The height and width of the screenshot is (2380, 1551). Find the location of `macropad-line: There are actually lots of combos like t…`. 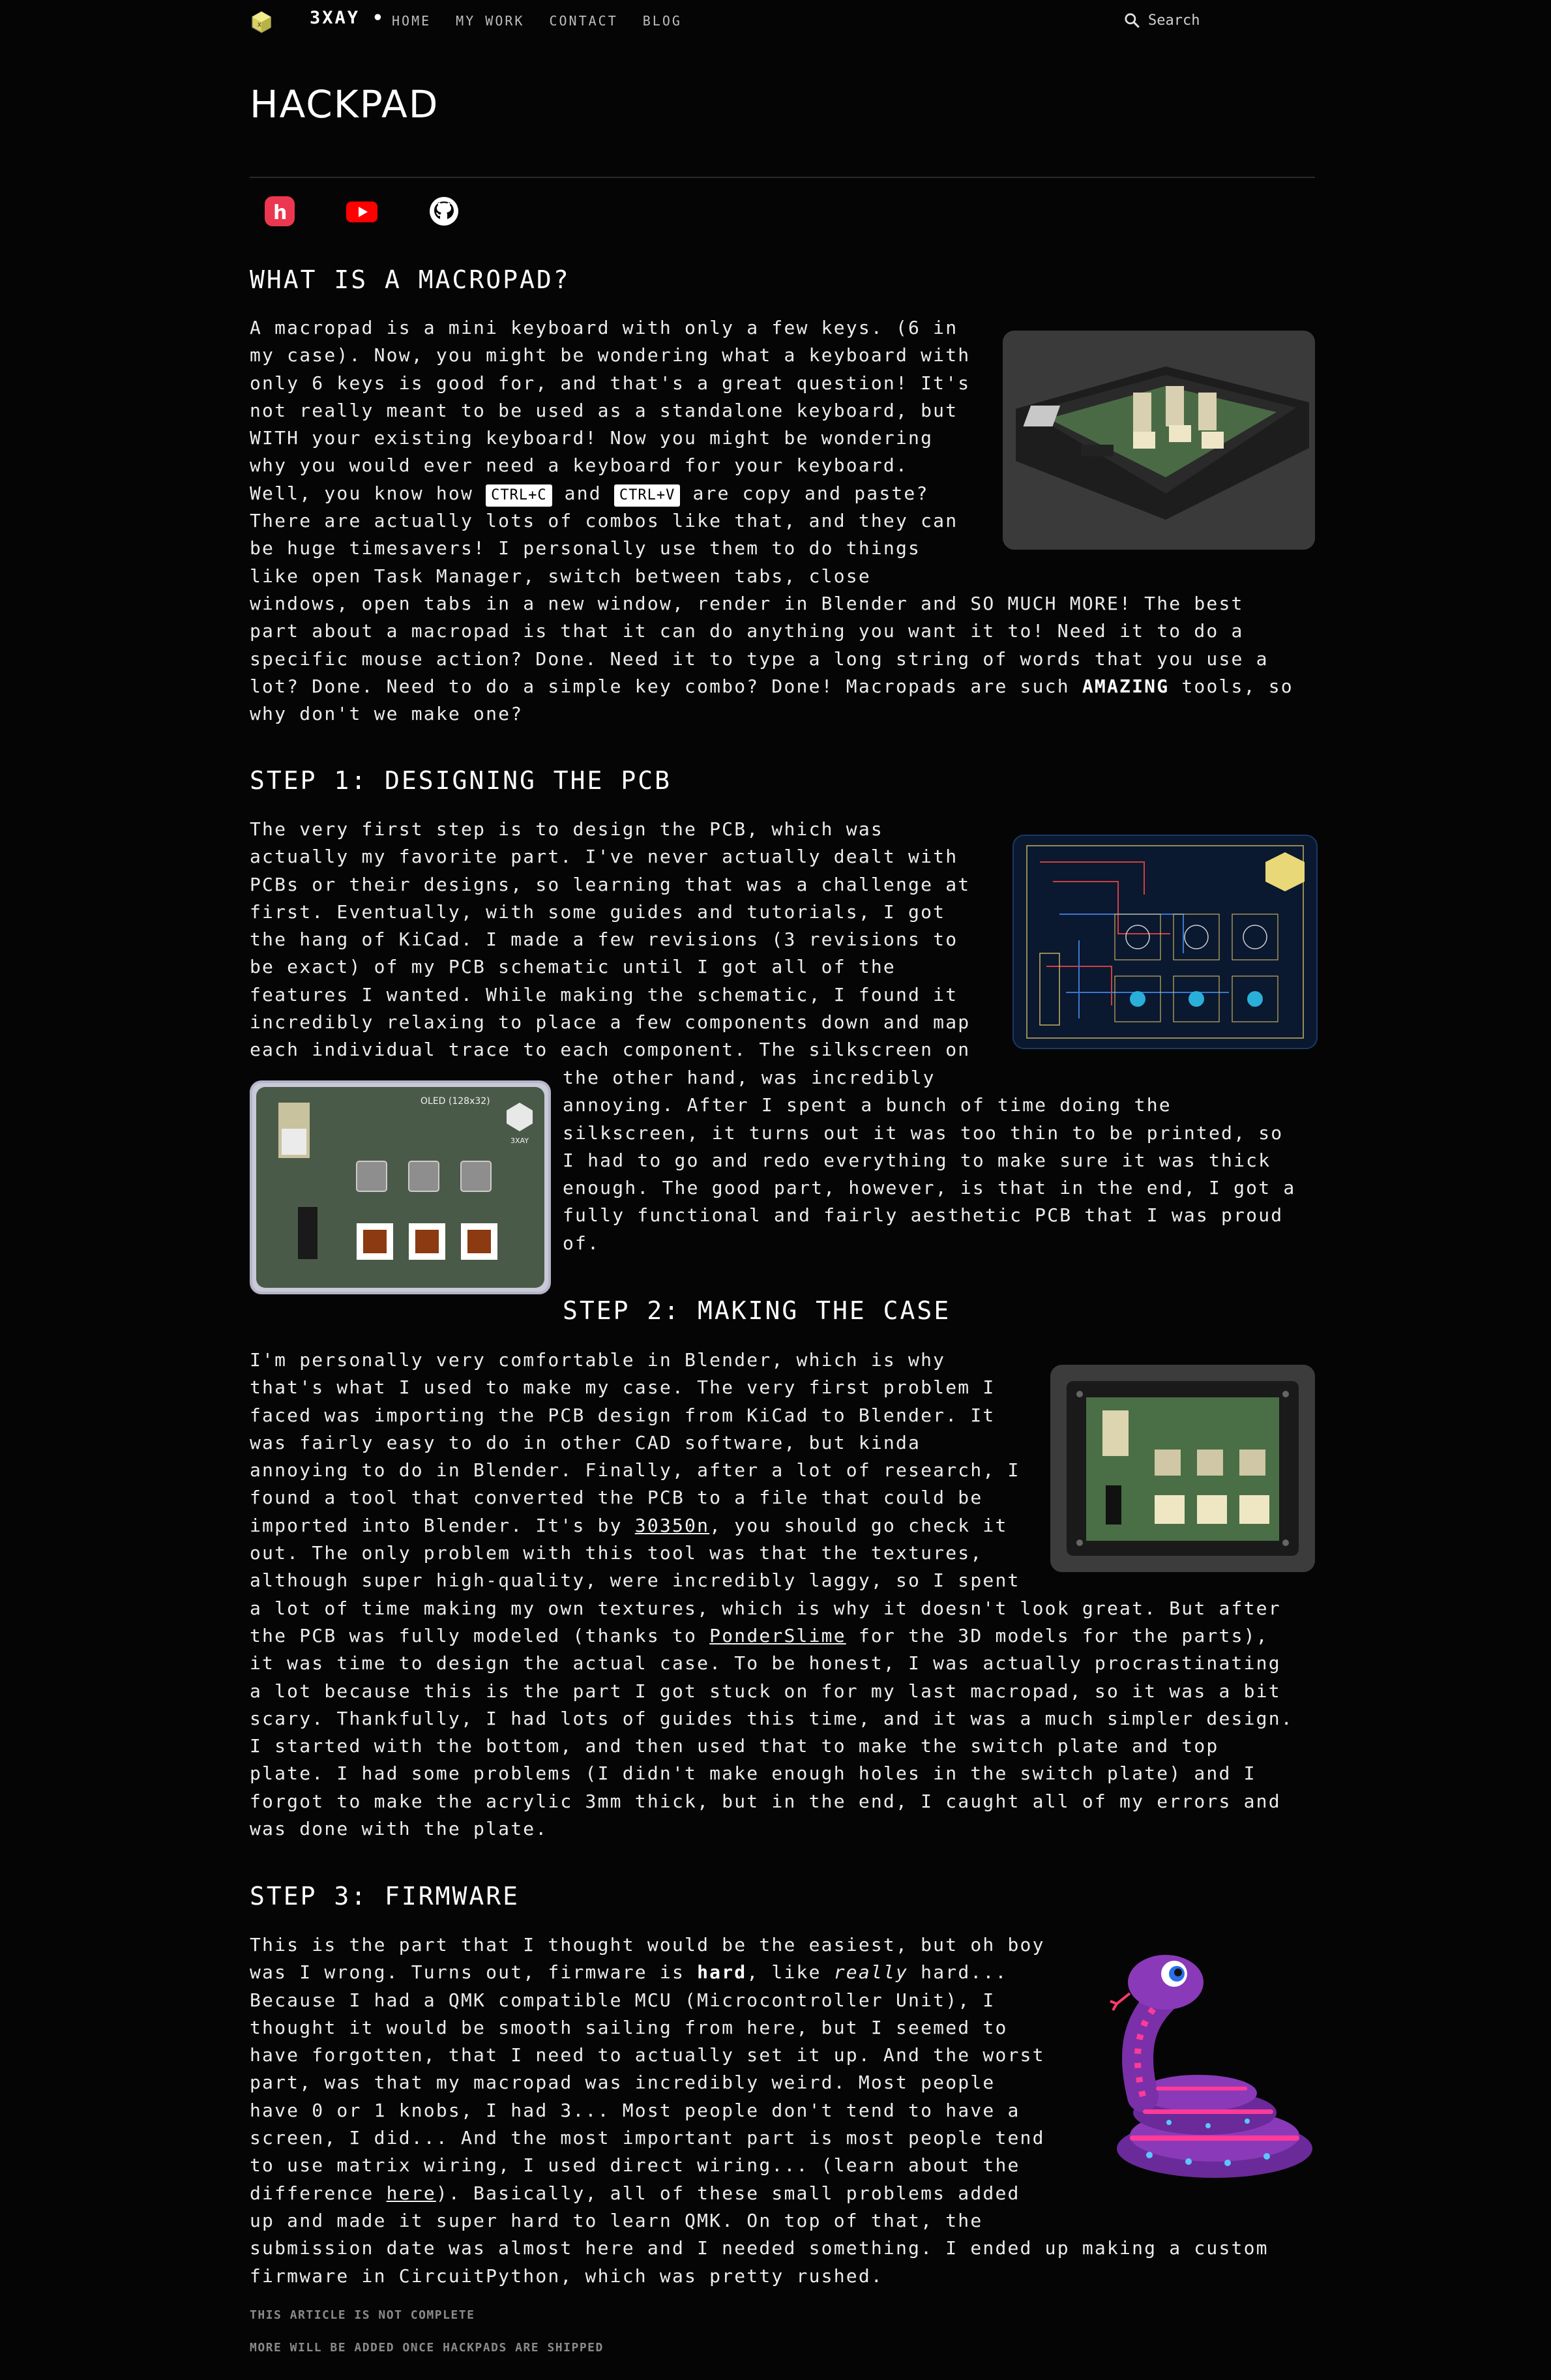

macropad-line: There are actually lots of combos like t… is located at coordinates (604, 521).